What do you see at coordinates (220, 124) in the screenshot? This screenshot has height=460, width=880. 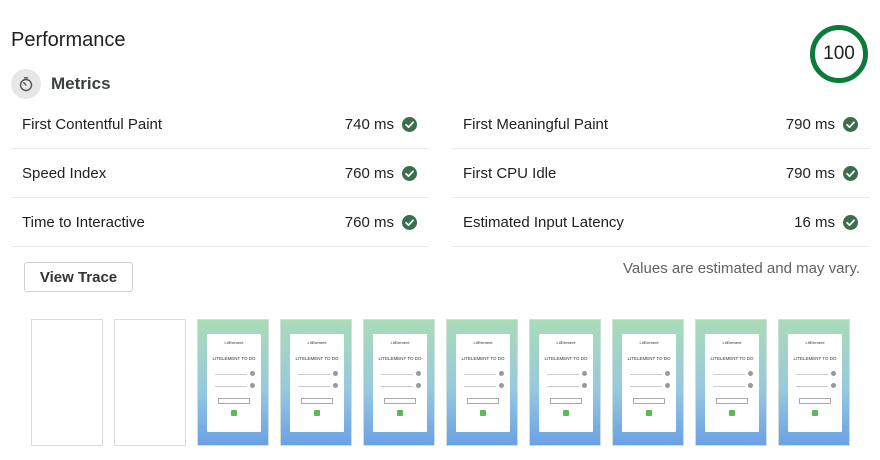 I see `metric-row: First Contentful Paint 740 ms` at bounding box center [220, 124].